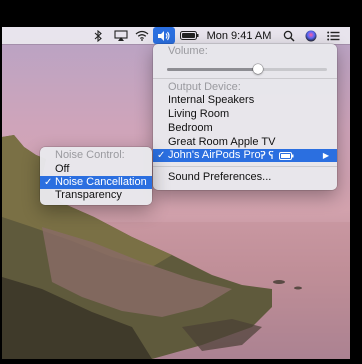  What do you see at coordinates (62, 169) in the screenshot?
I see `noise-option-label: Off` at bounding box center [62, 169].